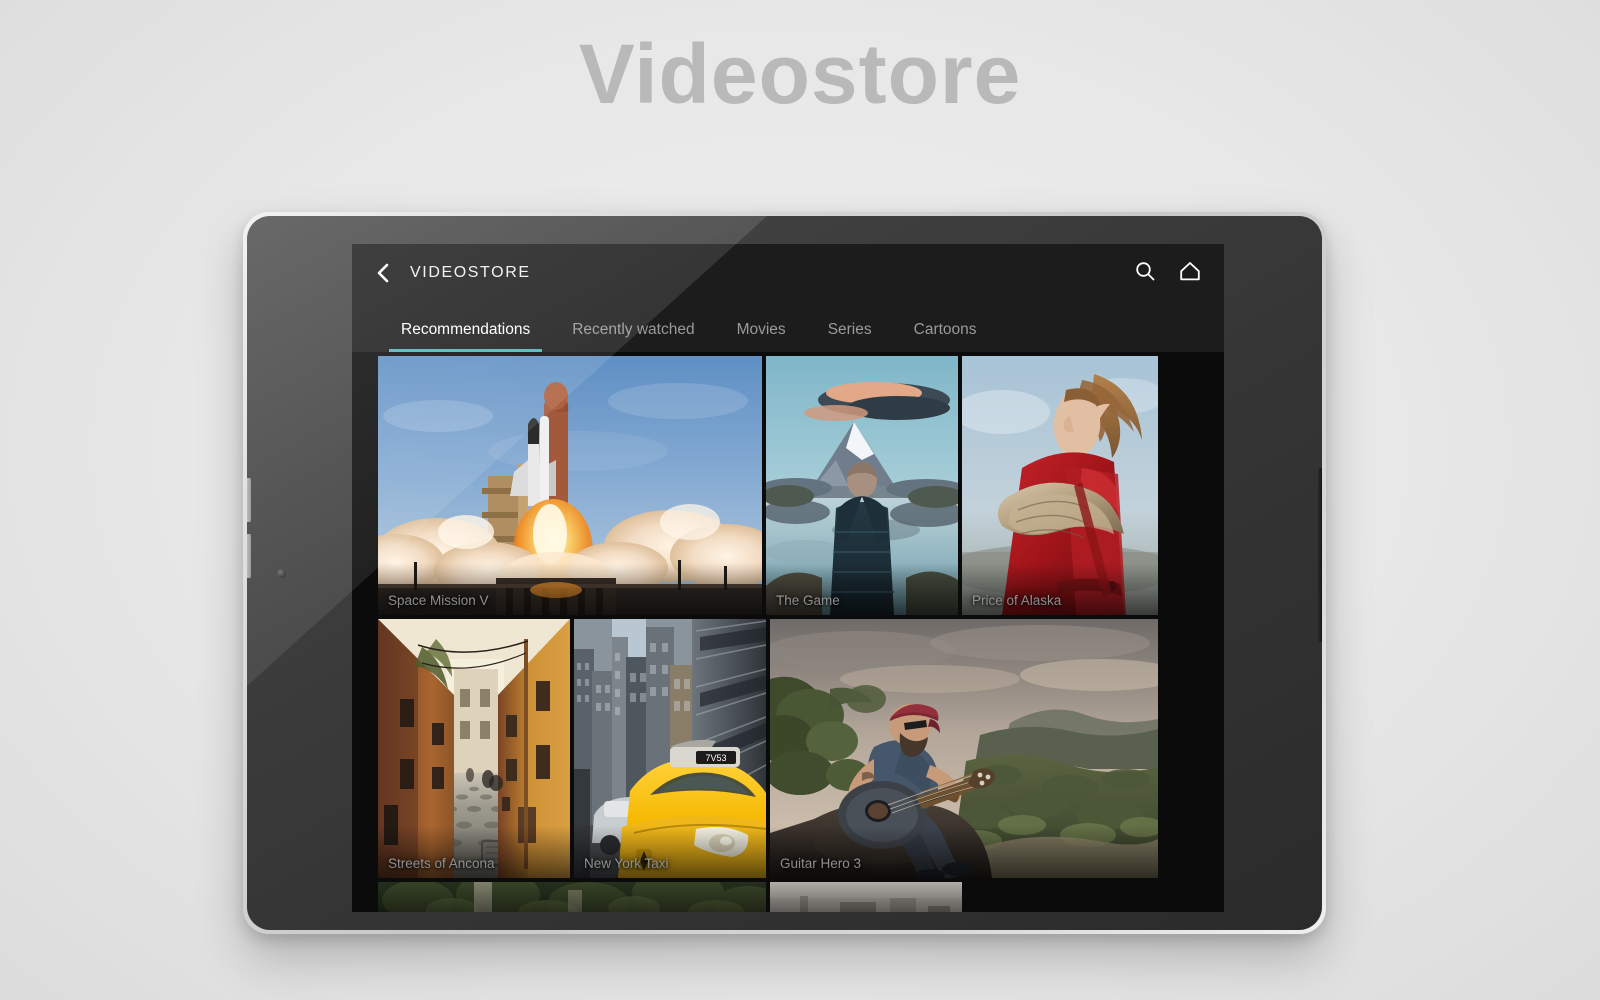 The width and height of the screenshot is (1600, 1000). I want to click on video-tile-space-mission-v: Space Mission V, so click(570, 485).